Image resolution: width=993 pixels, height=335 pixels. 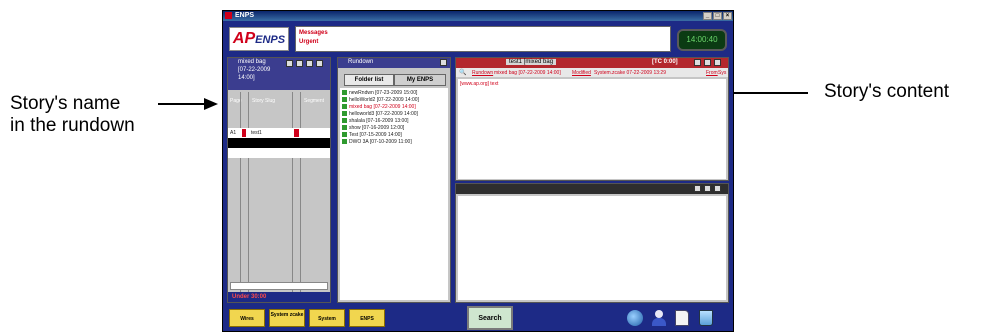 What do you see at coordinates (309, 42) in the screenshot?
I see `urgent-label: Urgent` at bounding box center [309, 42].